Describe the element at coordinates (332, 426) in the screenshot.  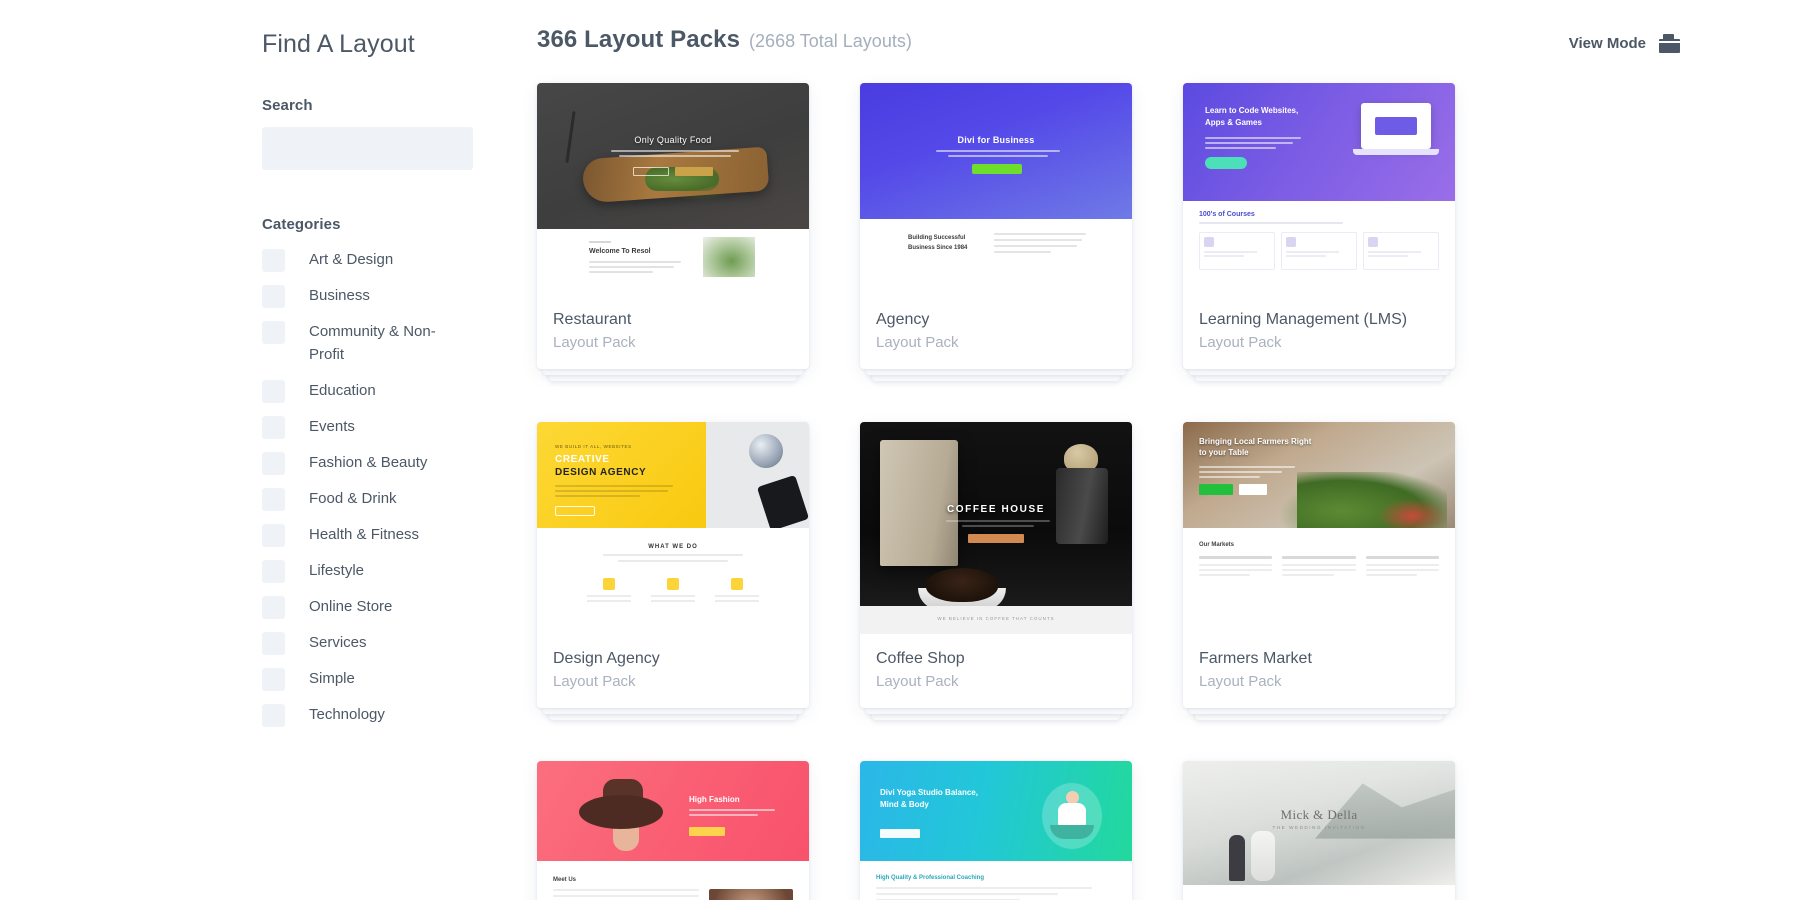
I see `category-label: Events` at that location.